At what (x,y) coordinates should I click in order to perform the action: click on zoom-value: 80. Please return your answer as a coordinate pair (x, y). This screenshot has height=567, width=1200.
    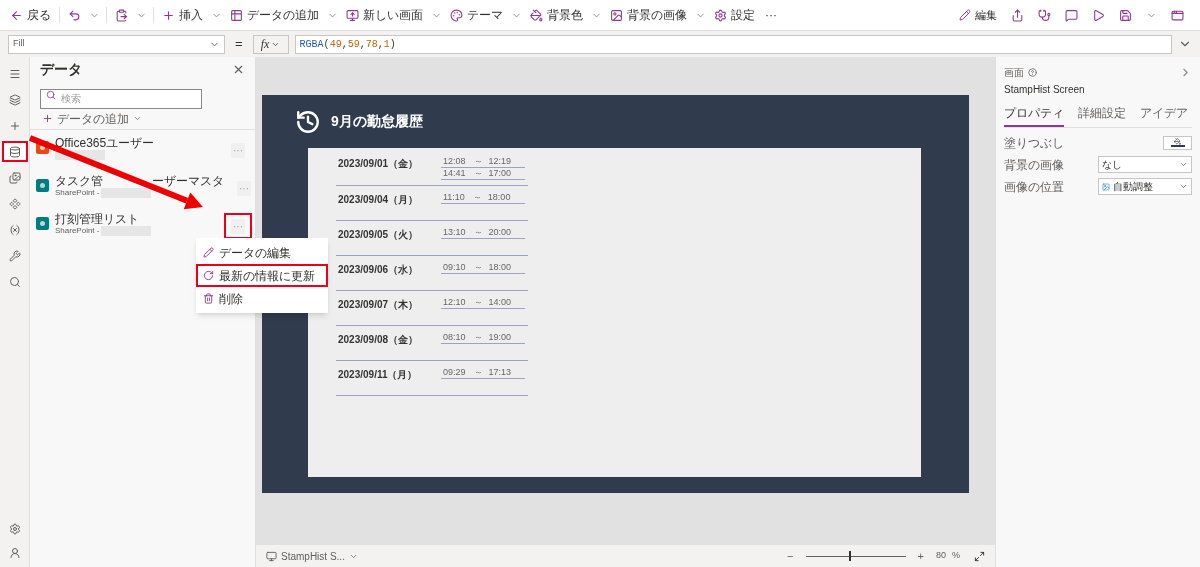
    Looking at the image, I should click on (940, 556).